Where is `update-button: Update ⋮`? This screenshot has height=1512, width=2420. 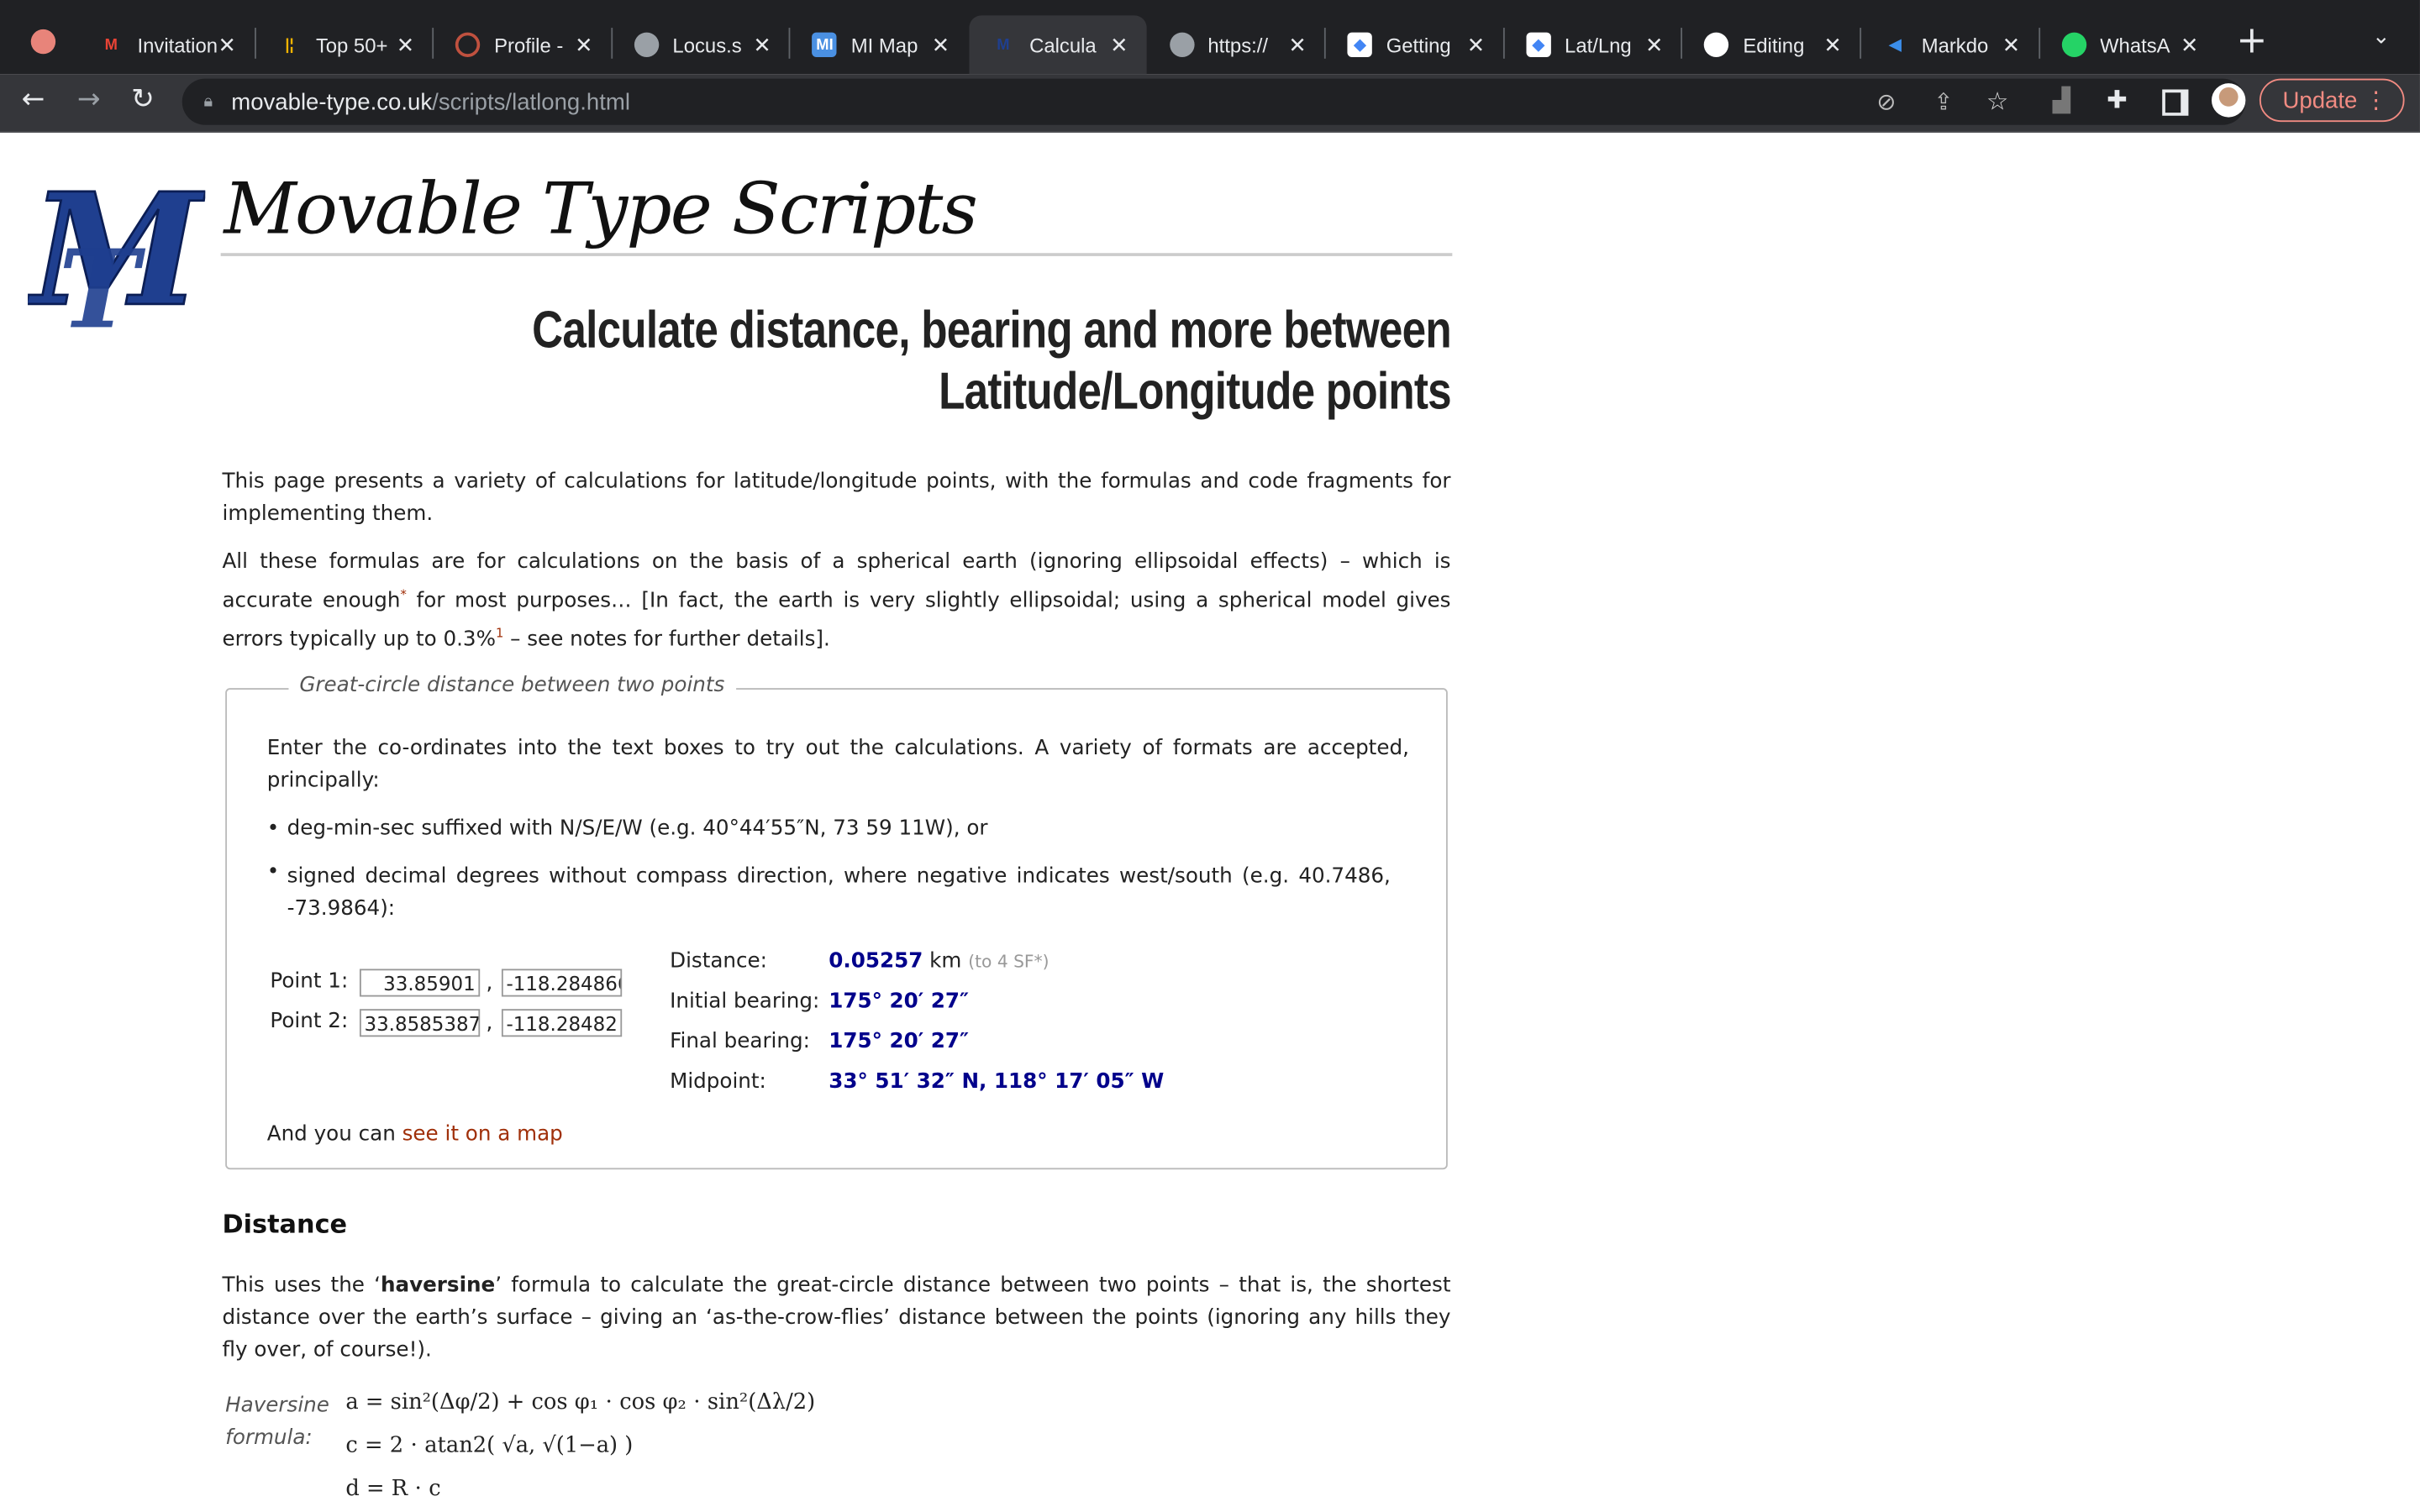
update-button: Update ⋮ is located at coordinates (2332, 100).